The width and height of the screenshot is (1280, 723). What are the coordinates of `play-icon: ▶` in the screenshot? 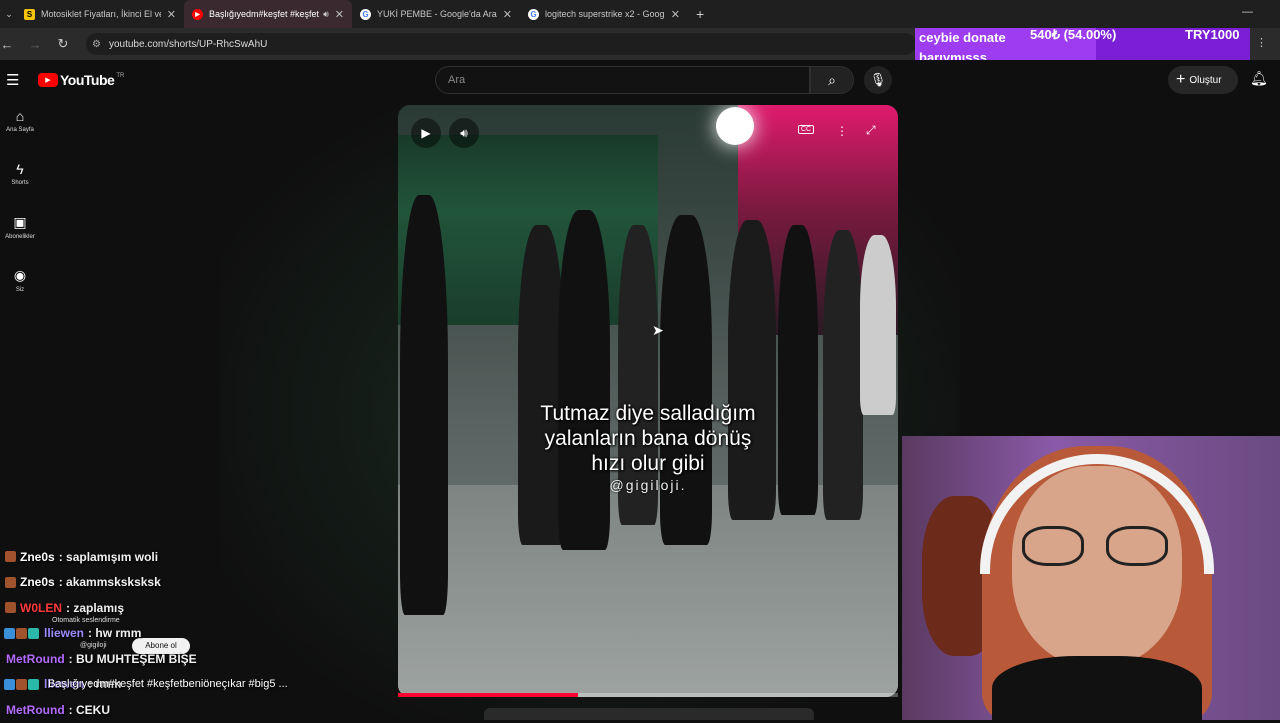 It's located at (426, 133).